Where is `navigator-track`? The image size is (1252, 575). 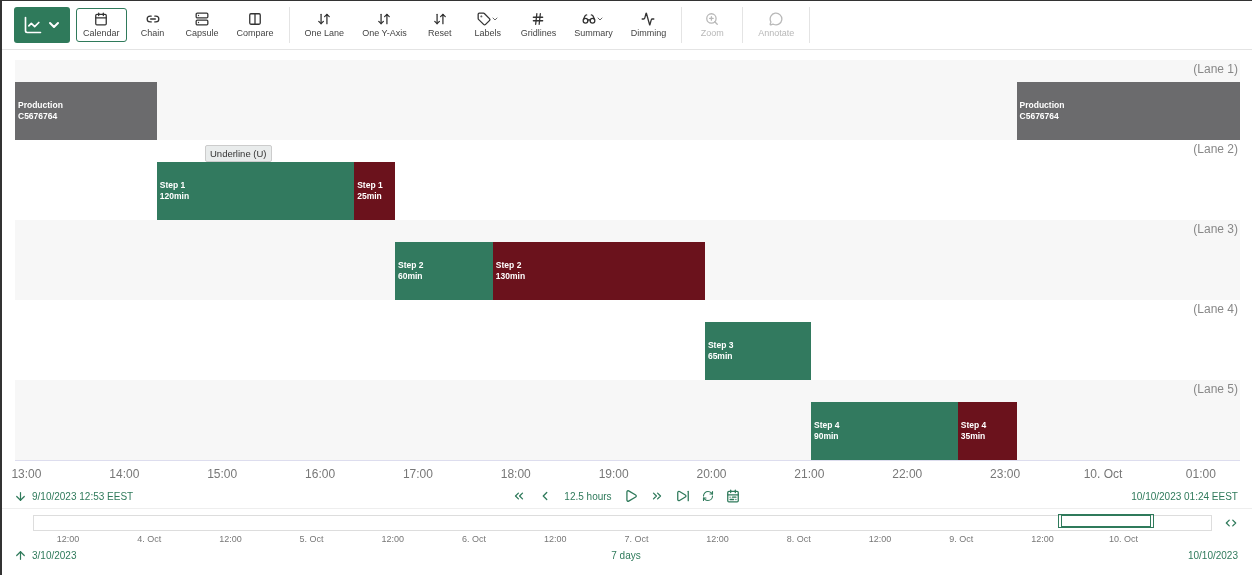
navigator-track is located at coordinates (622, 523).